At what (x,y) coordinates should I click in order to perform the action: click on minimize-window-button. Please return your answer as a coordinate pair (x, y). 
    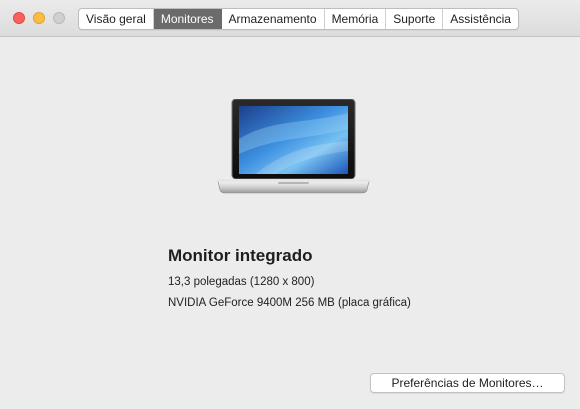
    Looking at the image, I should click on (39, 18).